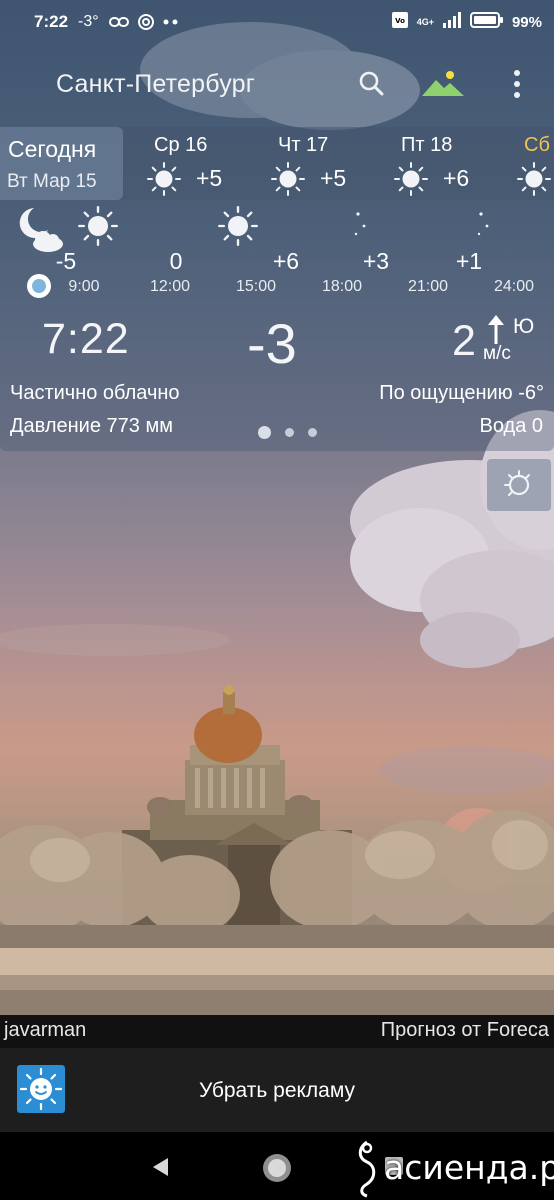  I want to click on at-sign-icon, so click(146, 22).